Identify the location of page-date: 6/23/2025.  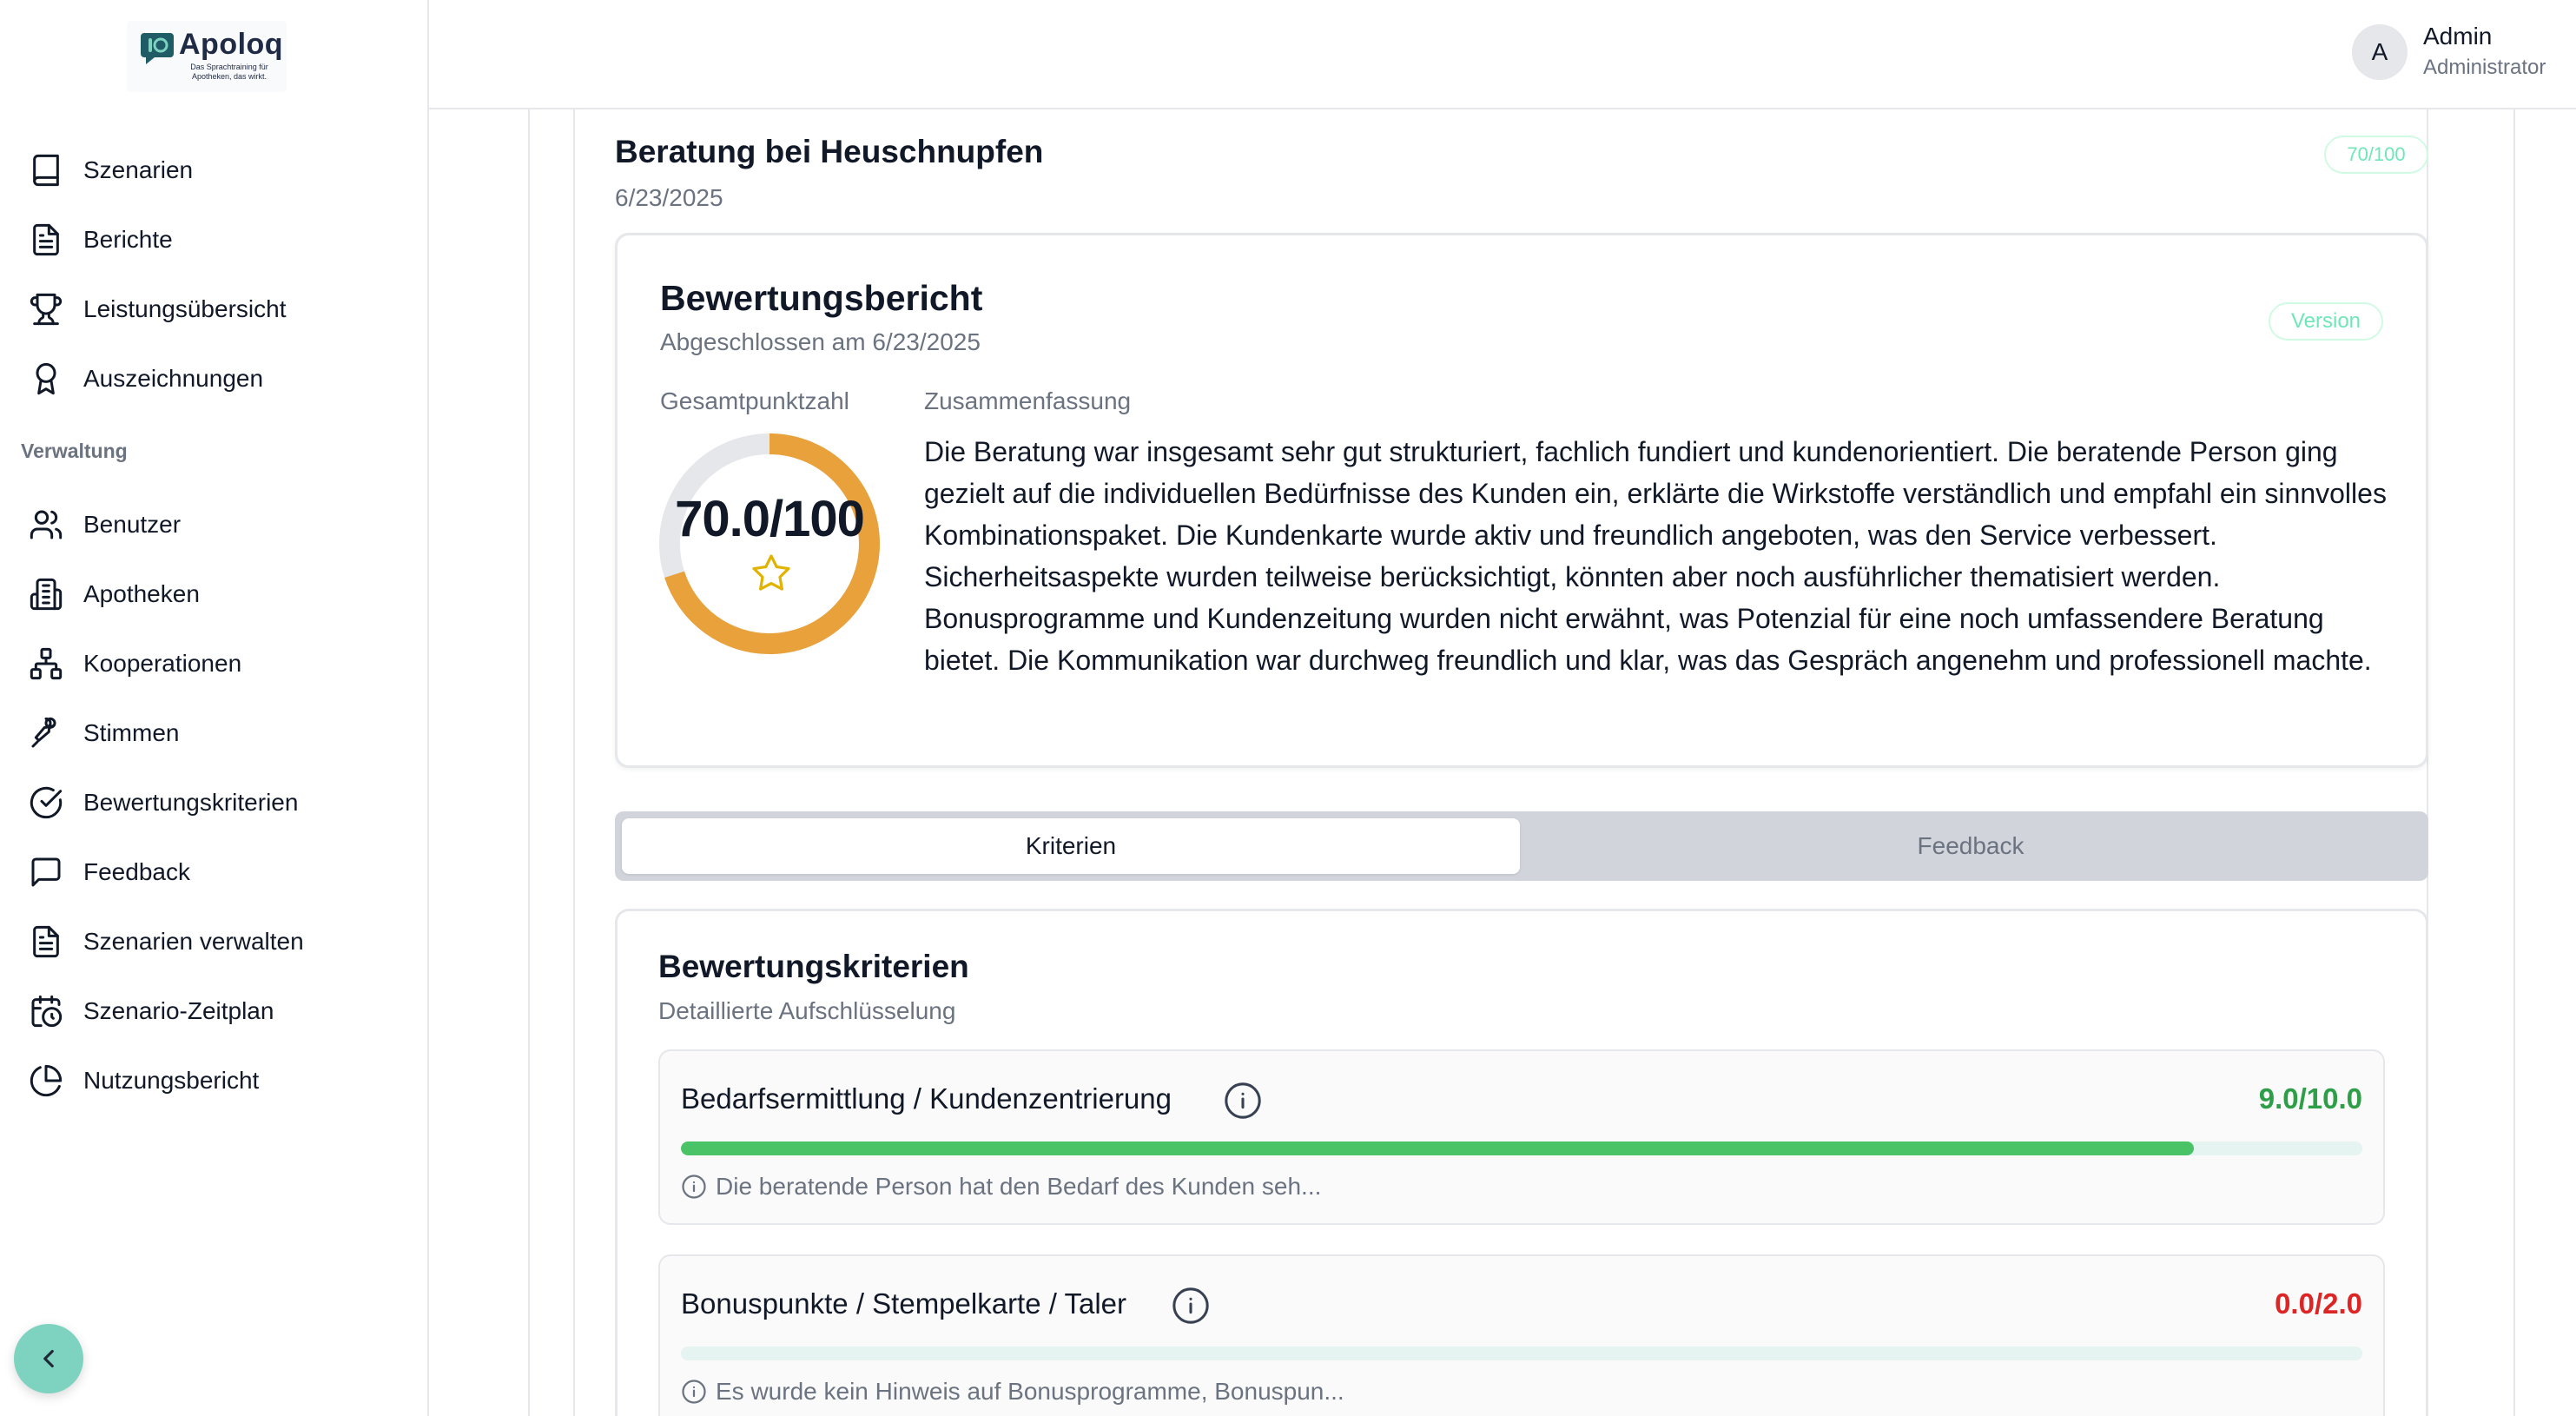
(669, 197).